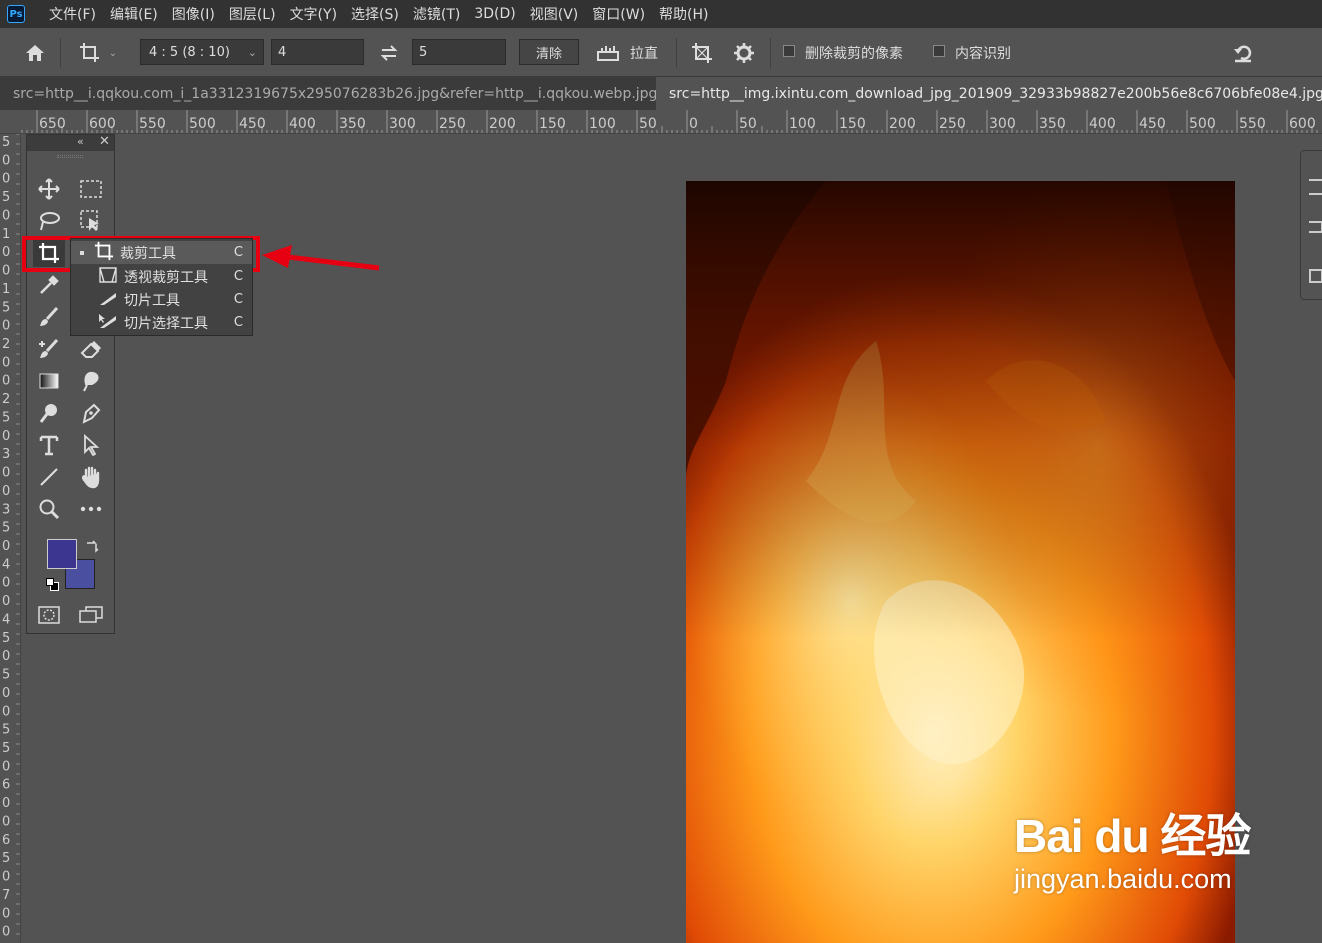 Image resolution: width=1322 pixels, height=943 pixels. Describe the element at coordinates (1315, 276) in the screenshot. I see `3d-cube-icon` at that location.